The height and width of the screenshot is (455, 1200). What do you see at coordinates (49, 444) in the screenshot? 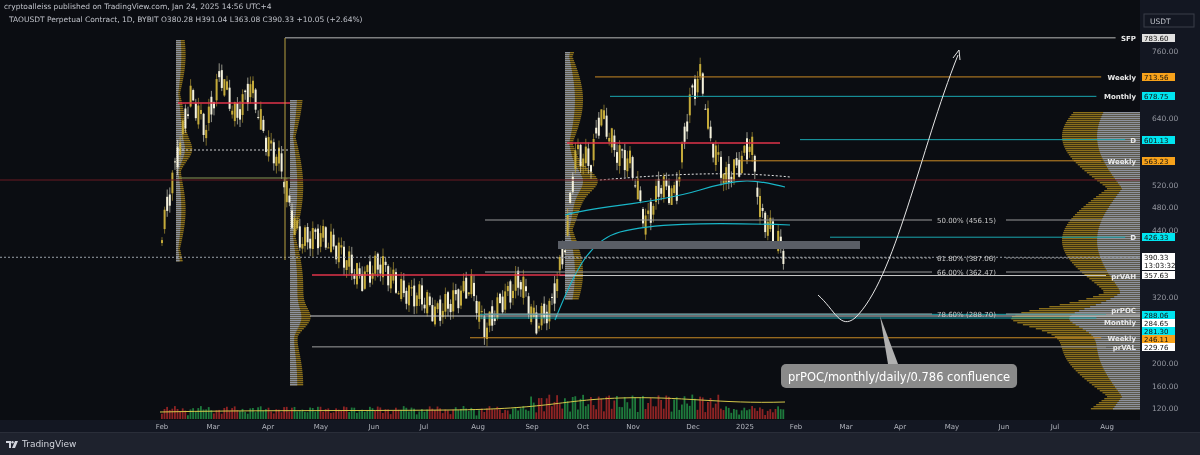
I see `brand-name: TradingView` at bounding box center [49, 444].